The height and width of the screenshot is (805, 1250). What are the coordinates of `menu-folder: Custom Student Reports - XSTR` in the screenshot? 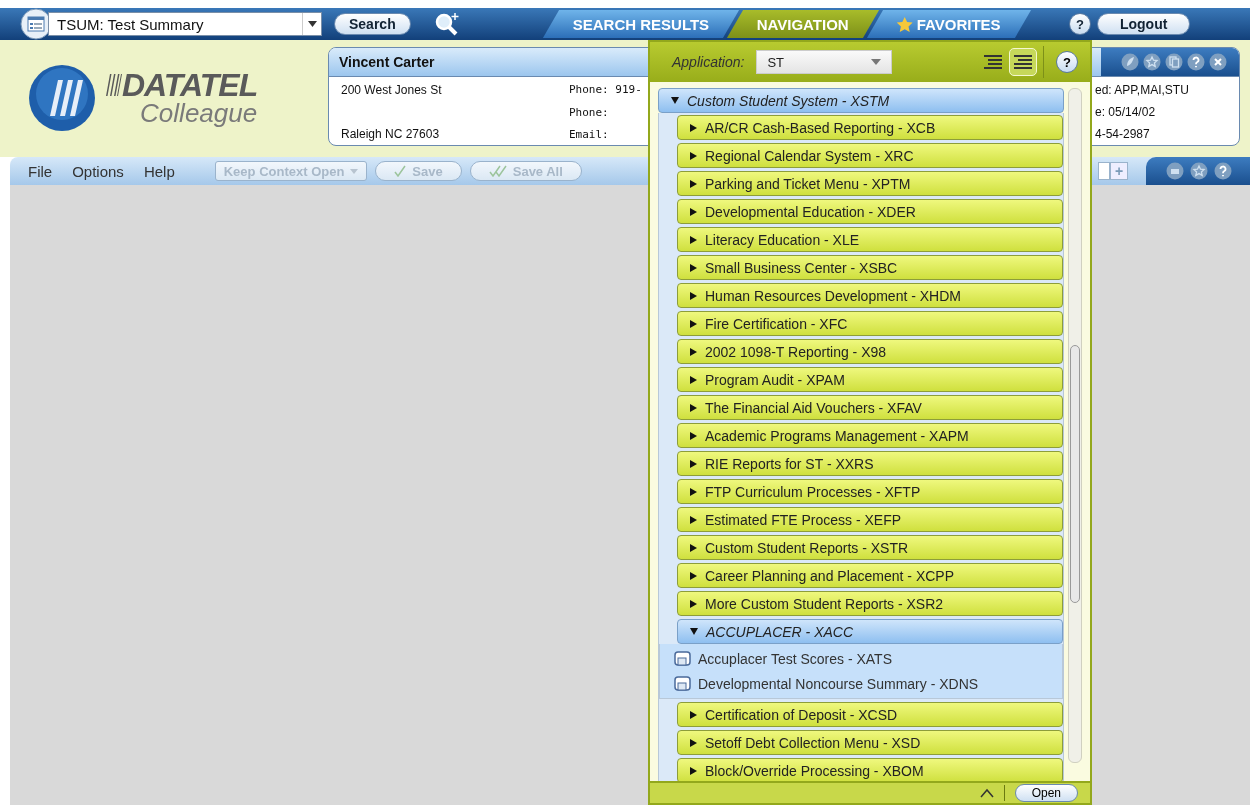 It's located at (870, 547).